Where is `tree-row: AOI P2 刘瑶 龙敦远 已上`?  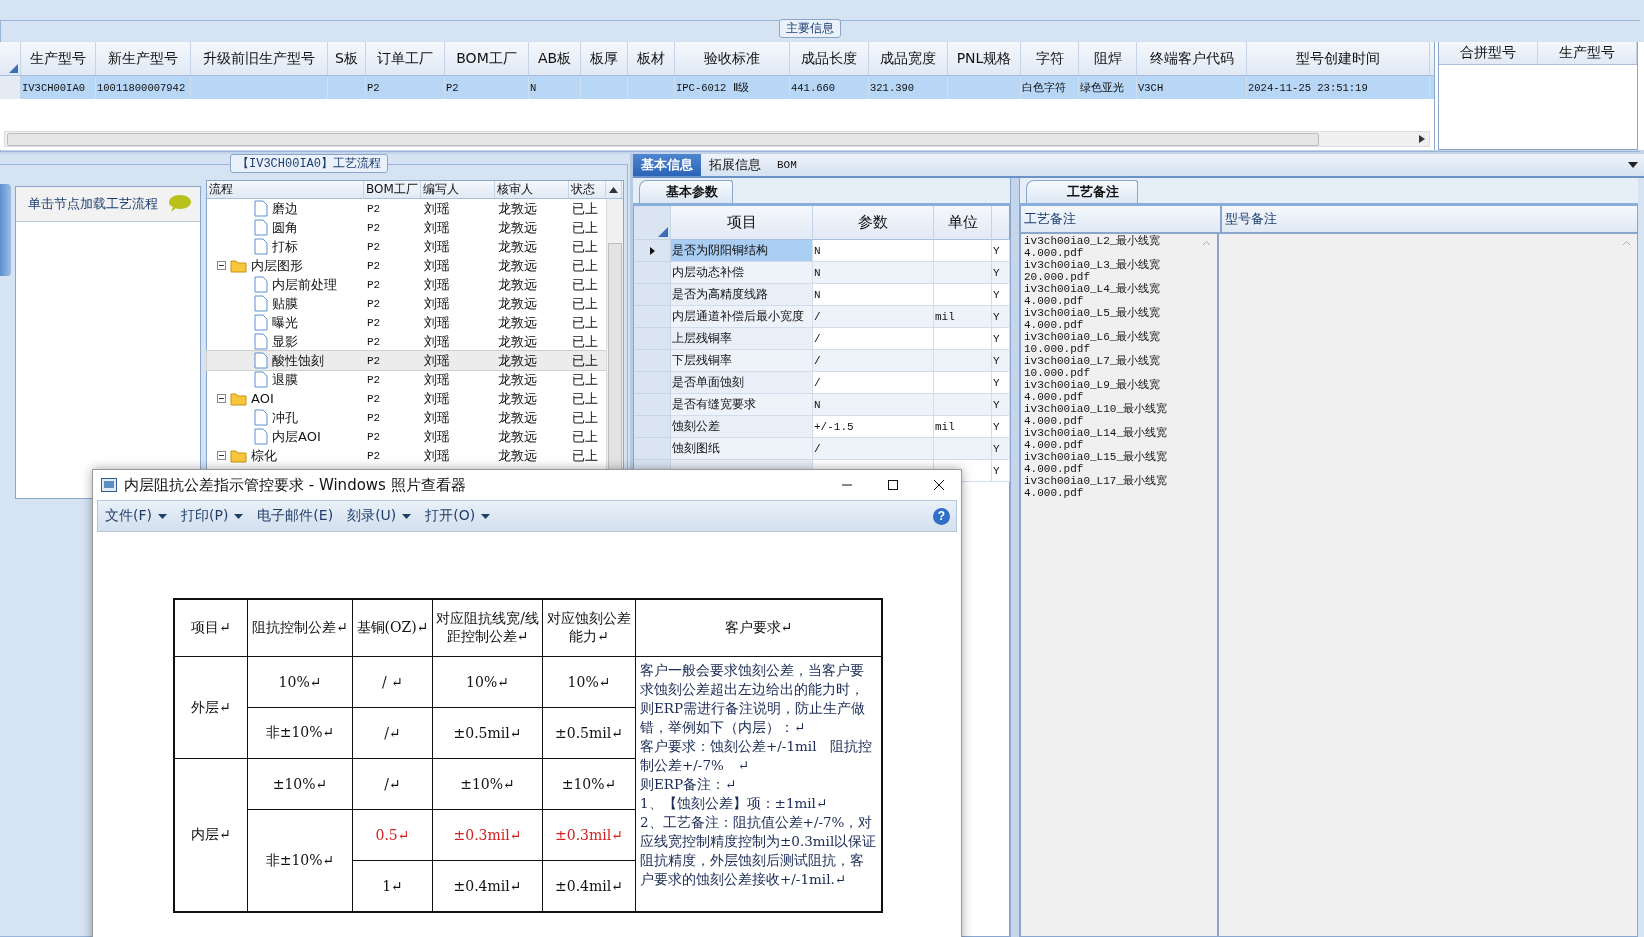
tree-row: AOI P2 刘瑶 龙敦远 已上 is located at coordinates (406, 398).